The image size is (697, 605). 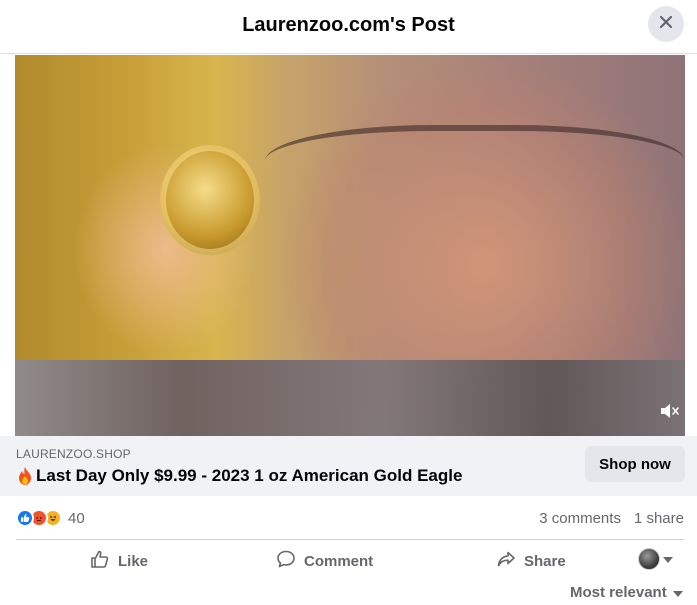 I want to click on share-button: Share, so click(x=531, y=561).